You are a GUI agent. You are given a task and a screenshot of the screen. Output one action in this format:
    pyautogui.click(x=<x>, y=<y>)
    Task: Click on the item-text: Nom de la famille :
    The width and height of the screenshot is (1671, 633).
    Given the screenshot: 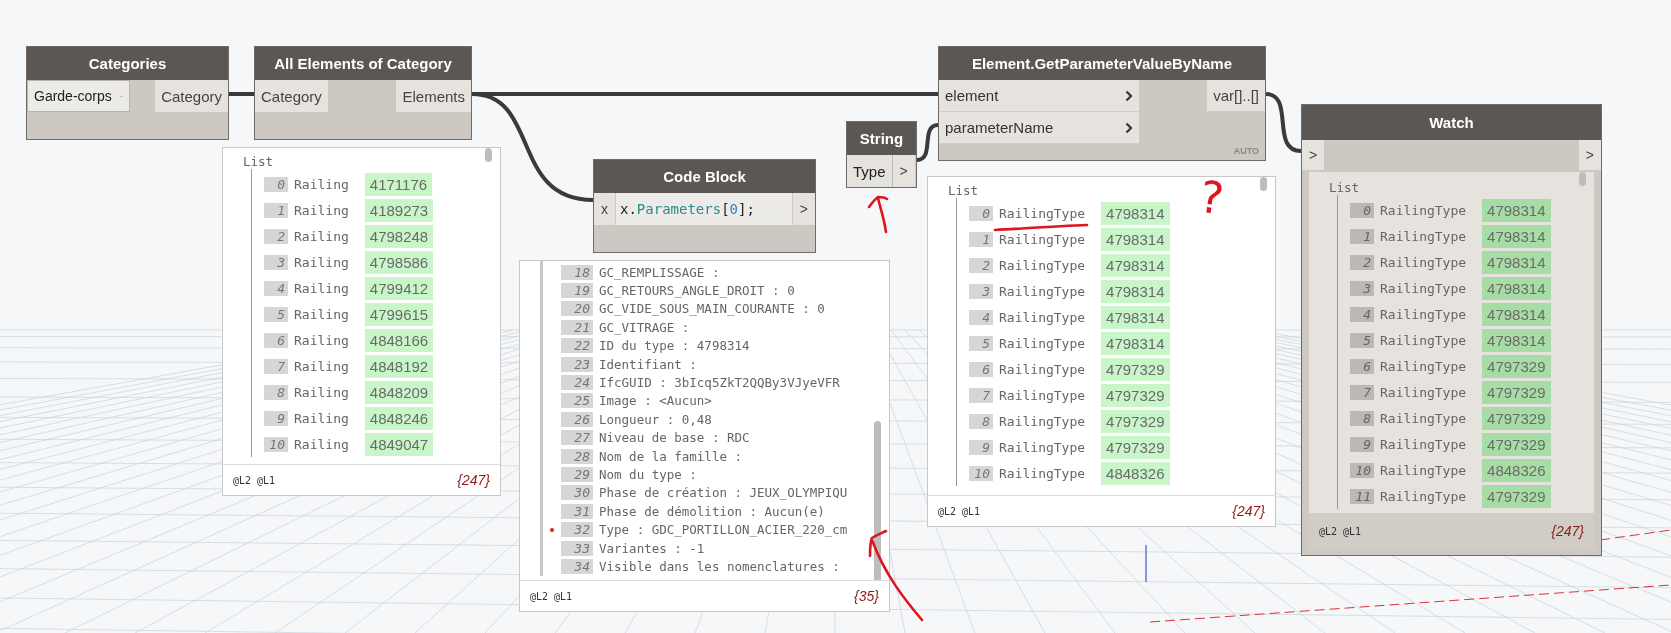 What is the action you would take?
    pyautogui.click(x=670, y=456)
    